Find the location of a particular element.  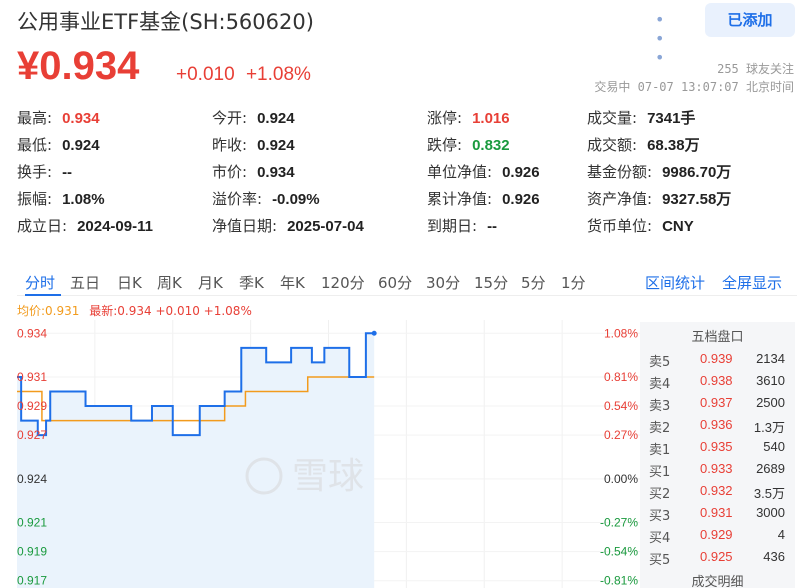

order-side-label: 卖4 is located at coordinates (660, 384).